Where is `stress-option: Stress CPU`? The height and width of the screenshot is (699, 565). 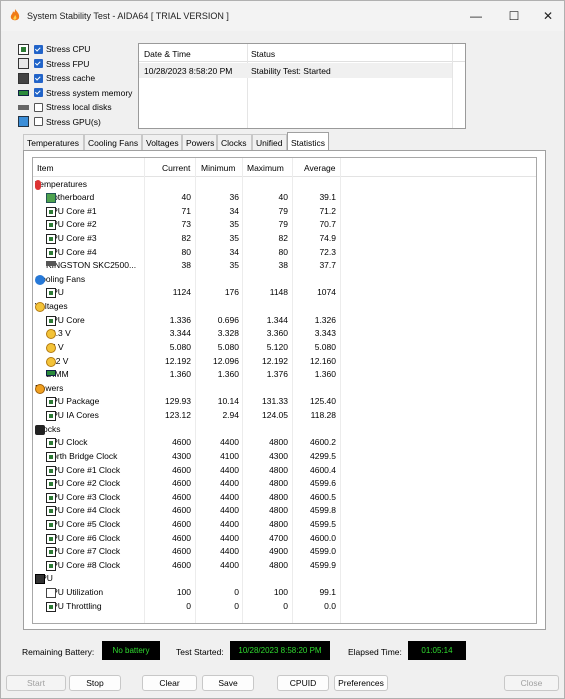 stress-option: Stress CPU is located at coordinates (54, 49).